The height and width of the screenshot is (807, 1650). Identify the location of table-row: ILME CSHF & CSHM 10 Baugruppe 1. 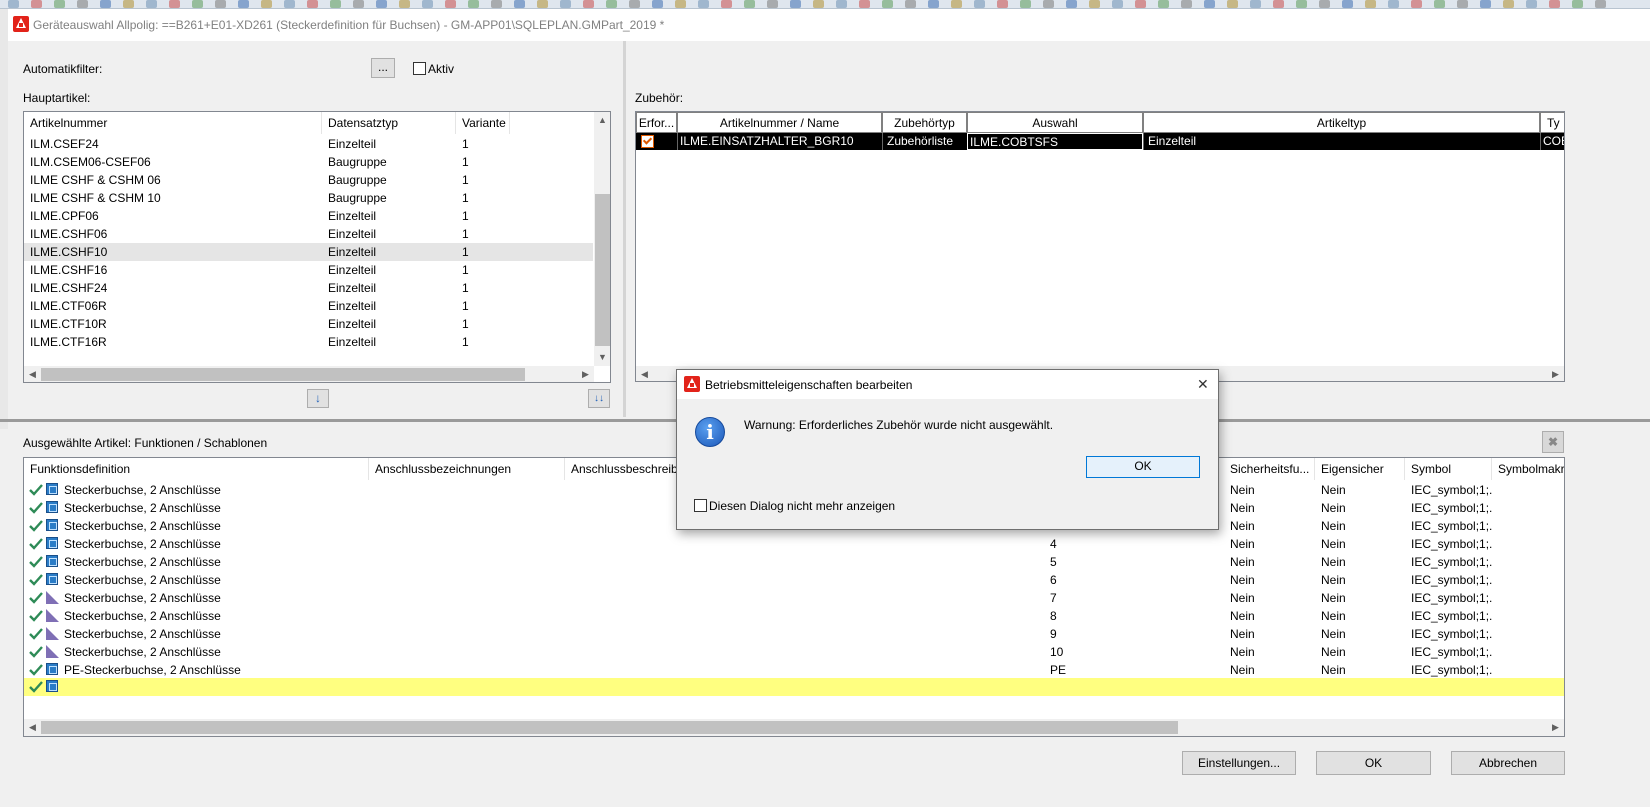
(308, 198).